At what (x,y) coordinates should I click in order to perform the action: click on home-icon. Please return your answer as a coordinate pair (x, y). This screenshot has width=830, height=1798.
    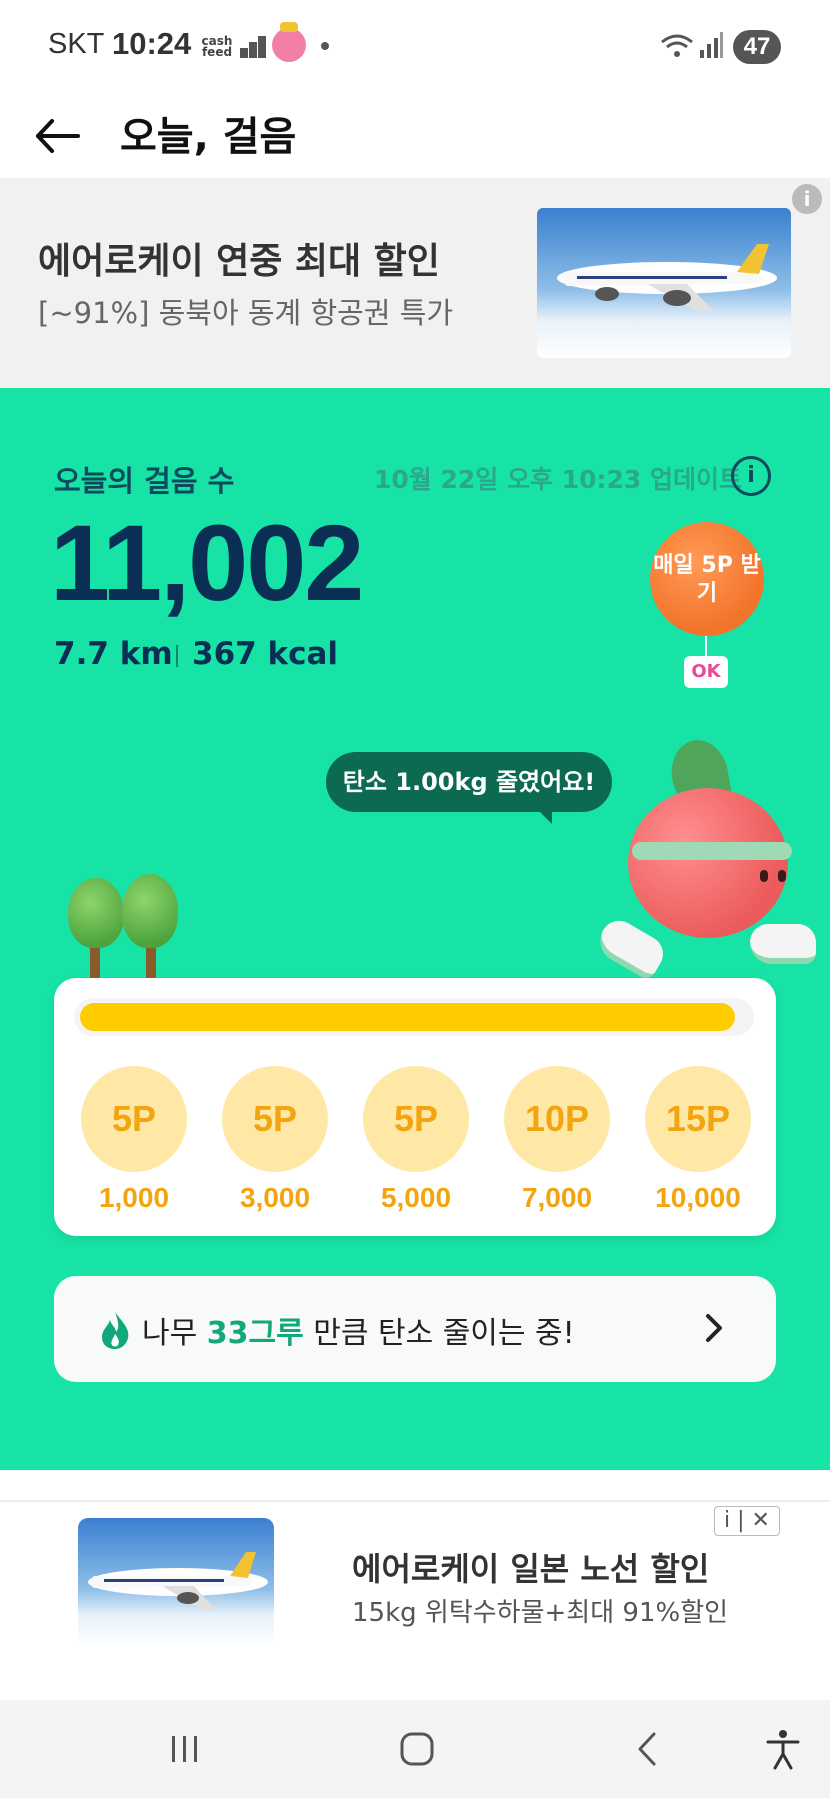
    Looking at the image, I should click on (417, 1749).